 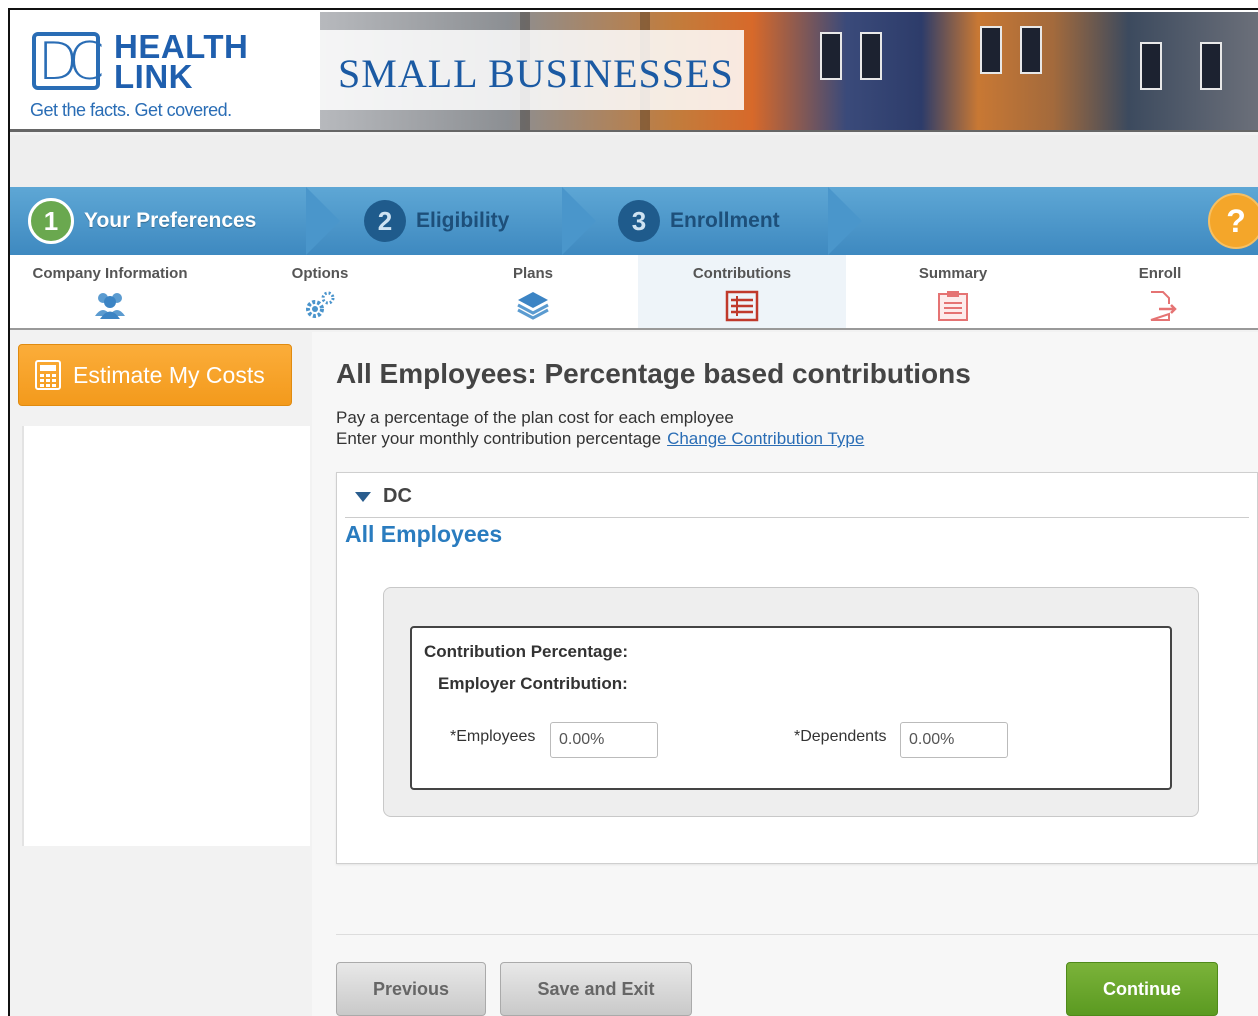 What do you see at coordinates (789, 71) in the screenshot?
I see `header-banner-image: SMALL BUSINESSES` at bounding box center [789, 71].